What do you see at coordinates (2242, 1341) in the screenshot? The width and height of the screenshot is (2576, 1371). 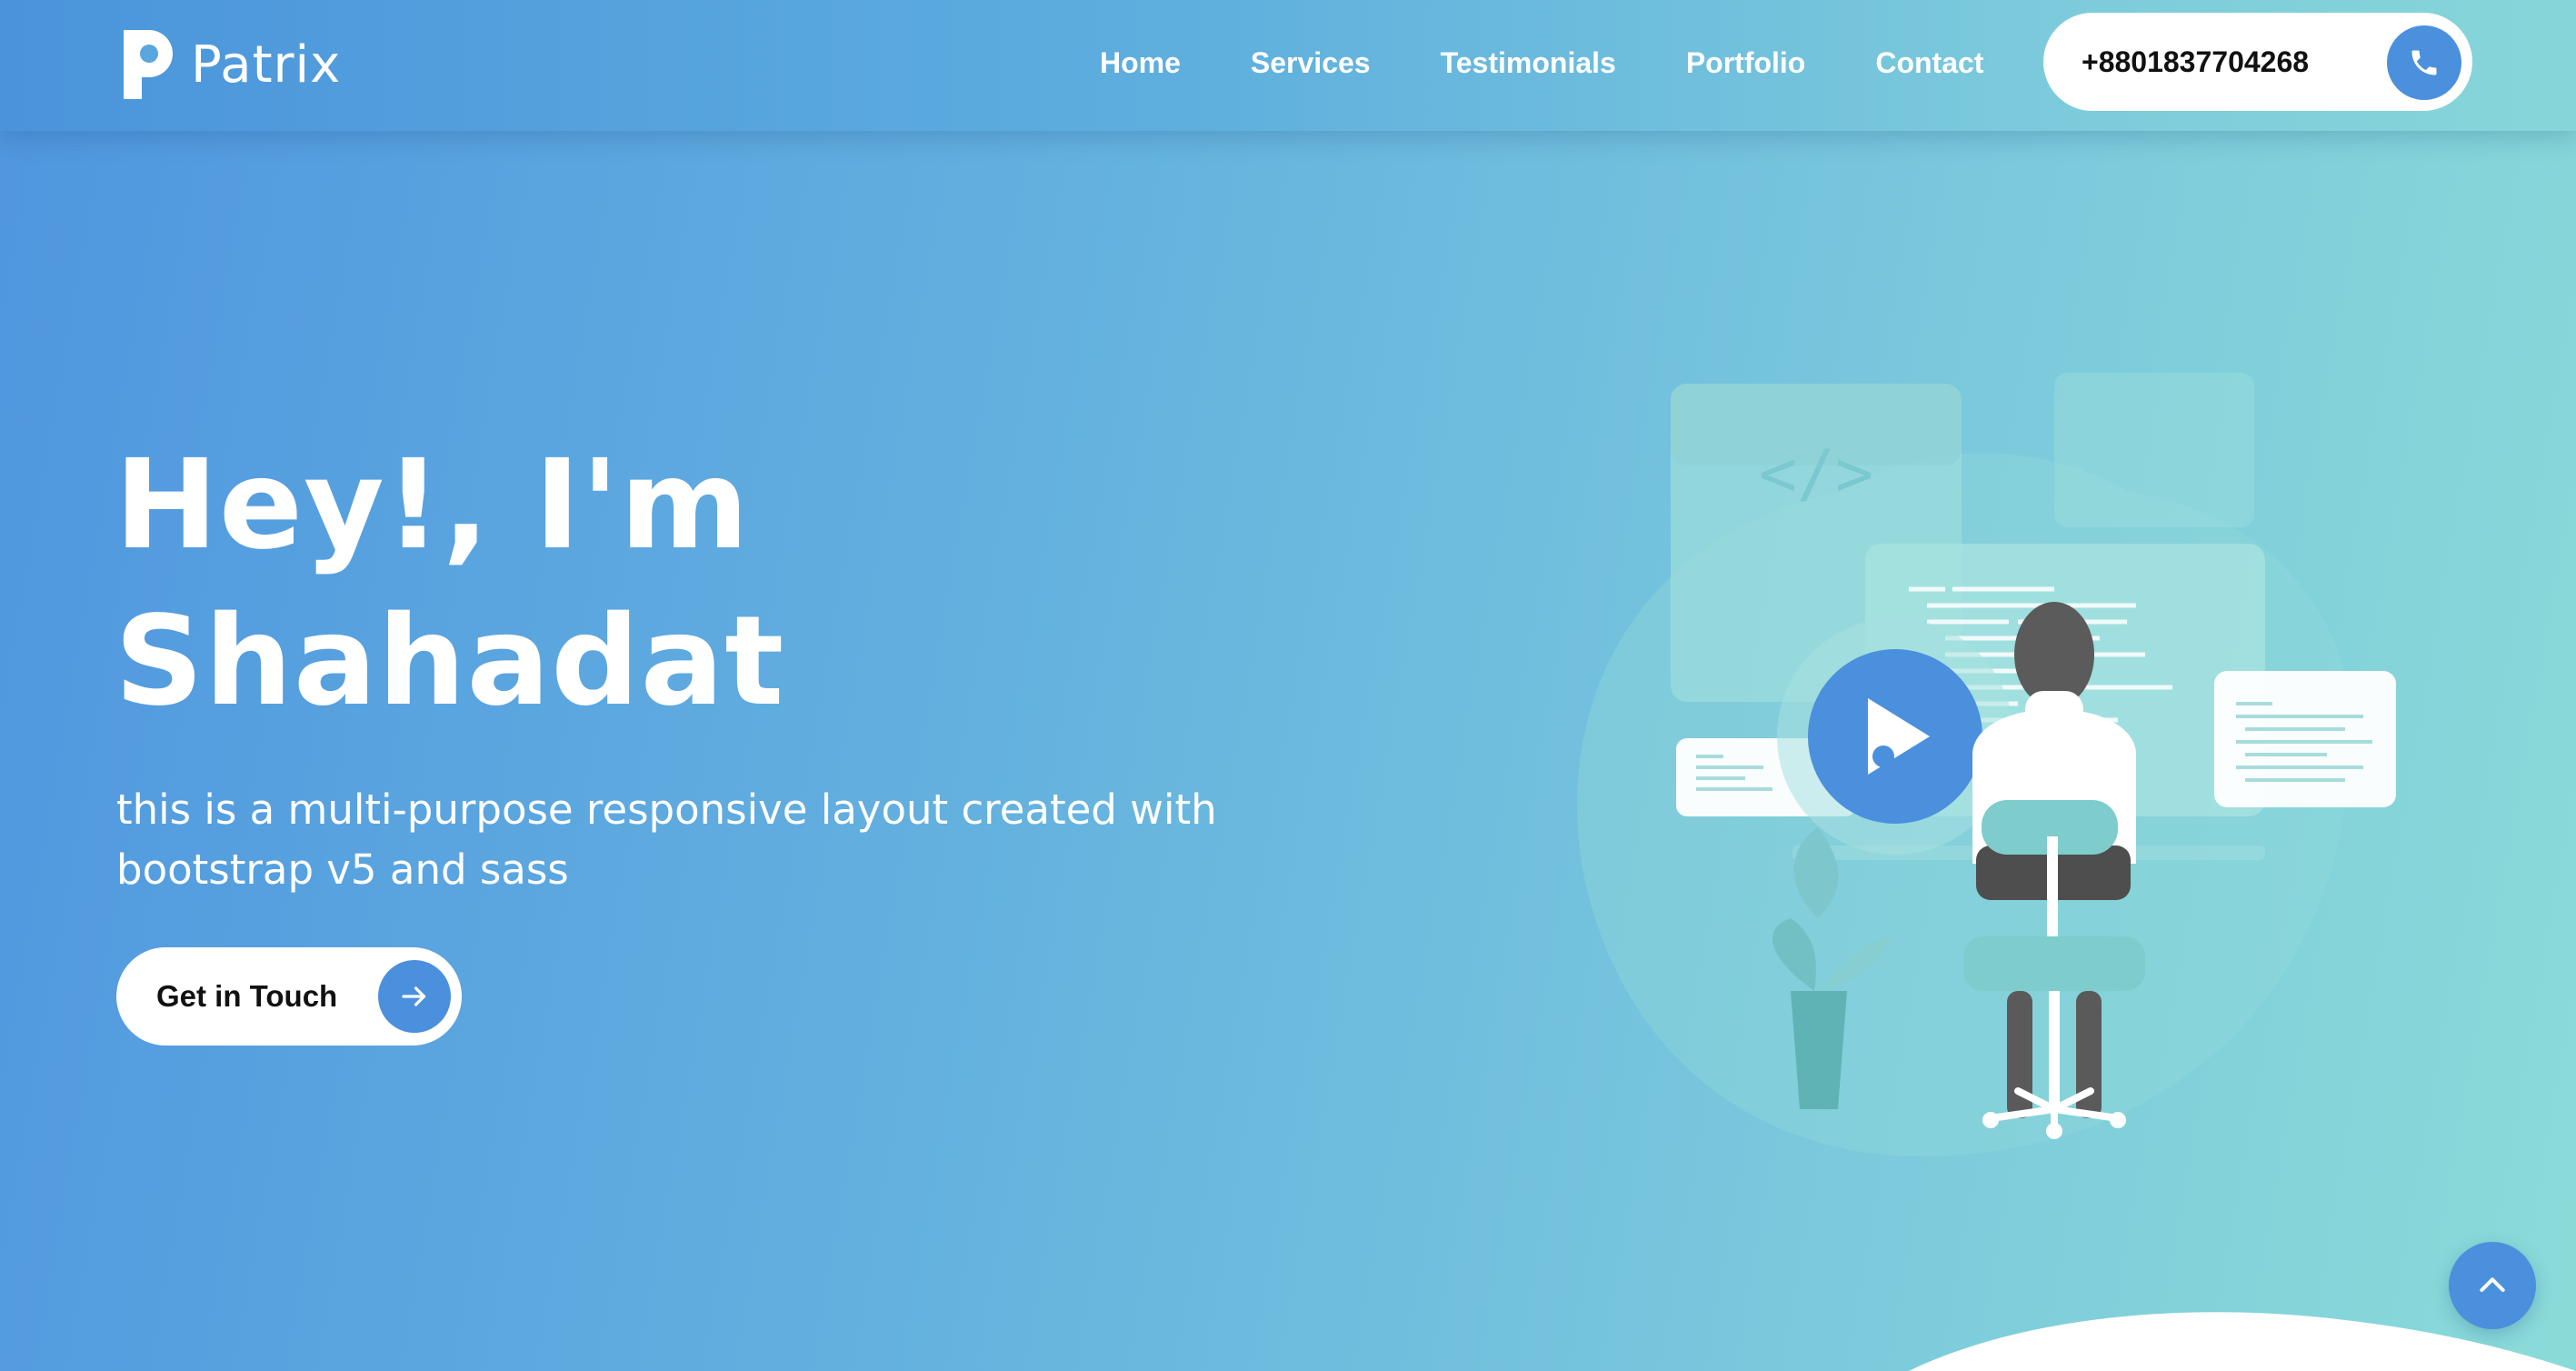 I see `section-wave-divider` at bounding box center [2242, 1341].